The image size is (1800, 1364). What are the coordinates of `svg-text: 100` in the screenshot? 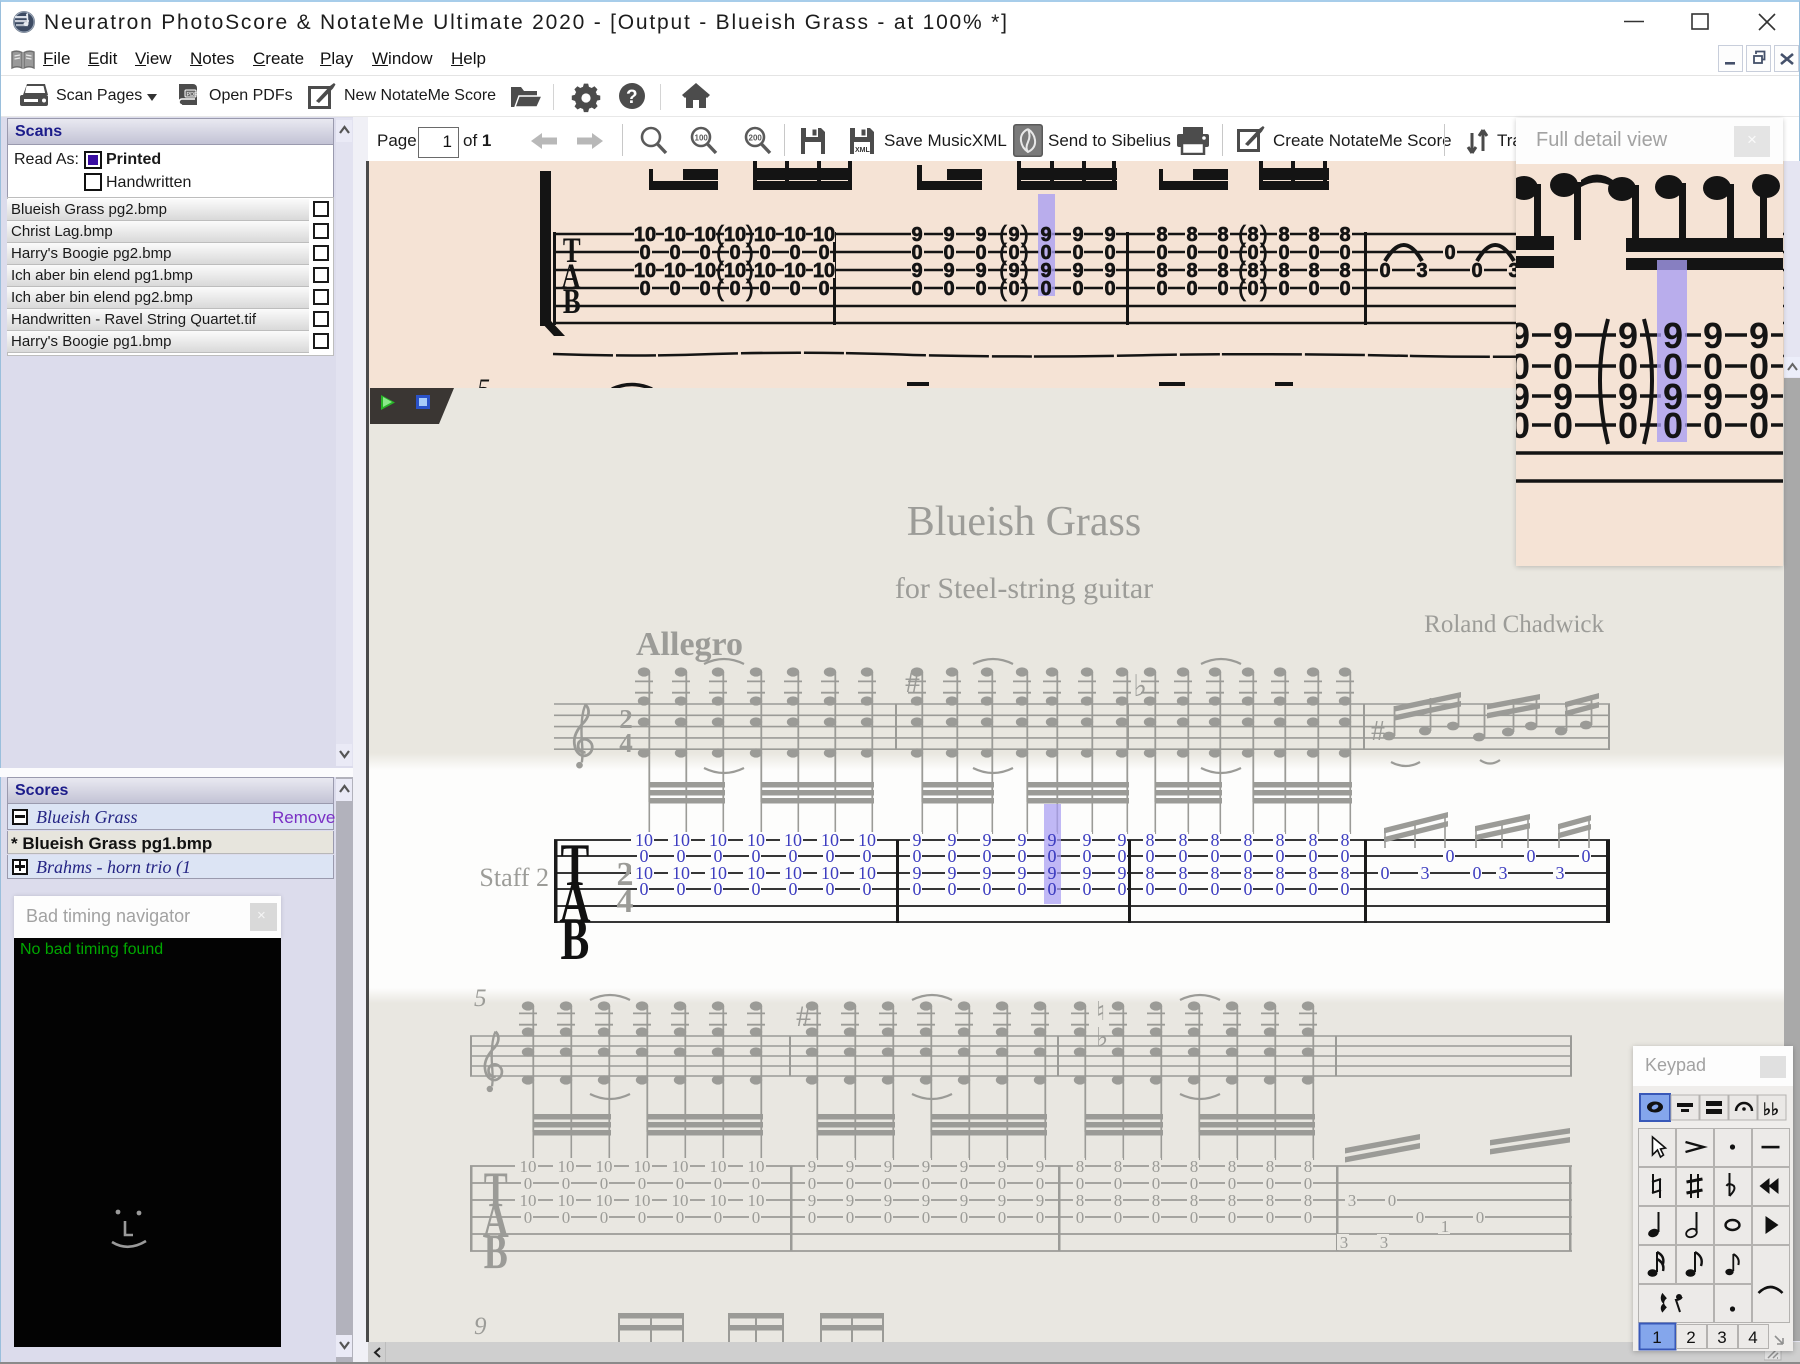 It's located at (702, 138).